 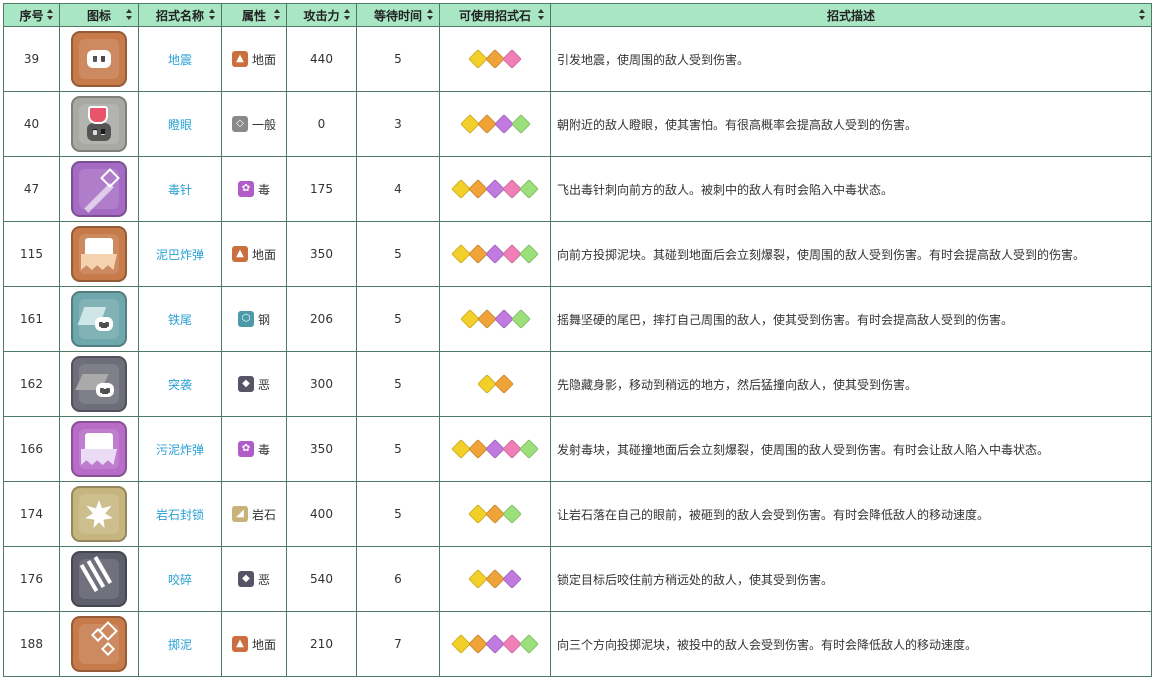 What do you see at coordinates (851, 514) in the screenshot?
I see `cell-desc: 让岩石落在自己的眼前，被砸到的敌人会受到伤害。有时会降低敌人的移动速度。` at bounding box center [851, 514].